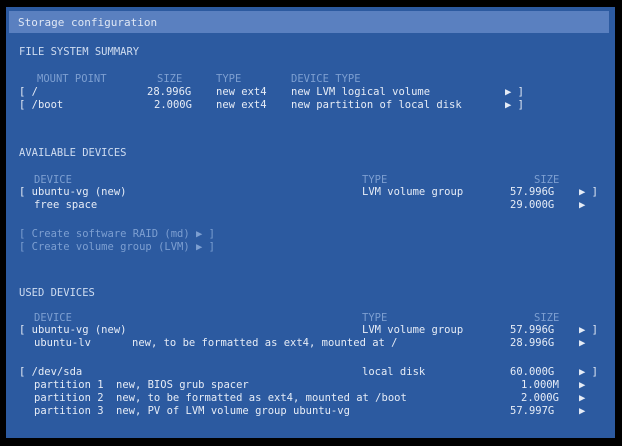  What do you see at coordinates (540, 385) in the screenshot?
I see `size: 1.000M` at bounding box center [540, 385].